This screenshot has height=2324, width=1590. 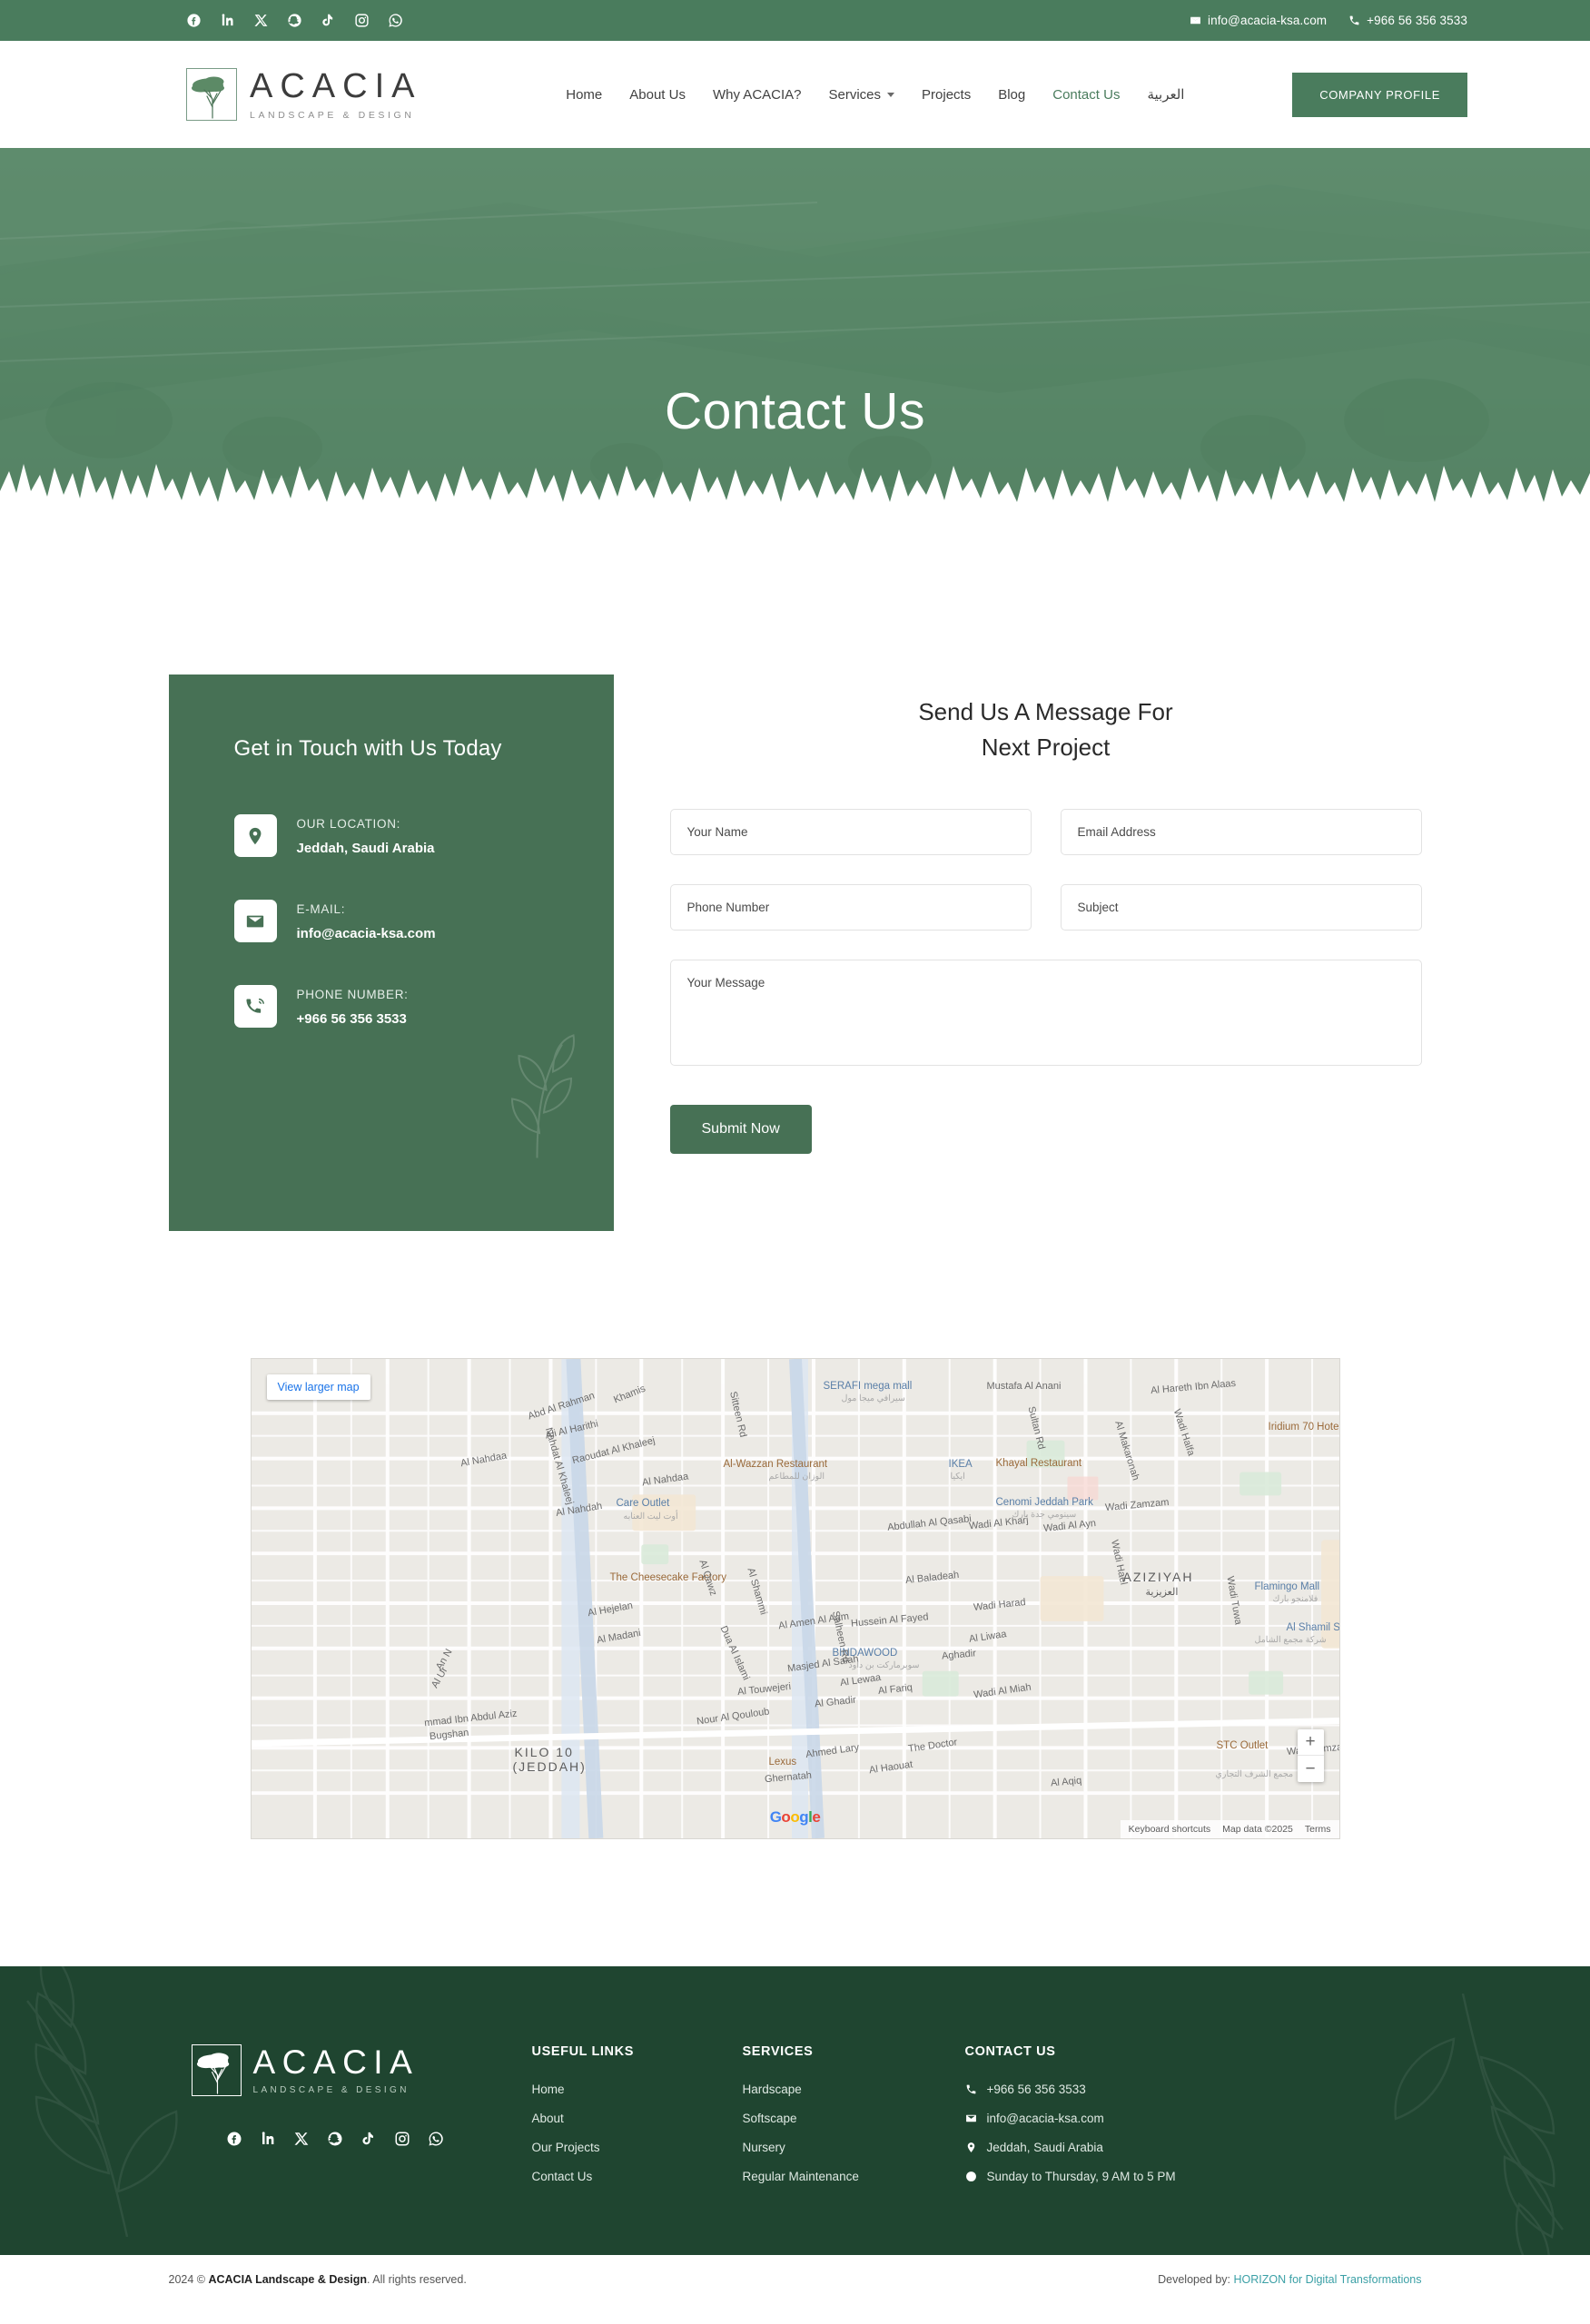 I want to click on nav-item-projects: Projects, so click(x=946, y=95).